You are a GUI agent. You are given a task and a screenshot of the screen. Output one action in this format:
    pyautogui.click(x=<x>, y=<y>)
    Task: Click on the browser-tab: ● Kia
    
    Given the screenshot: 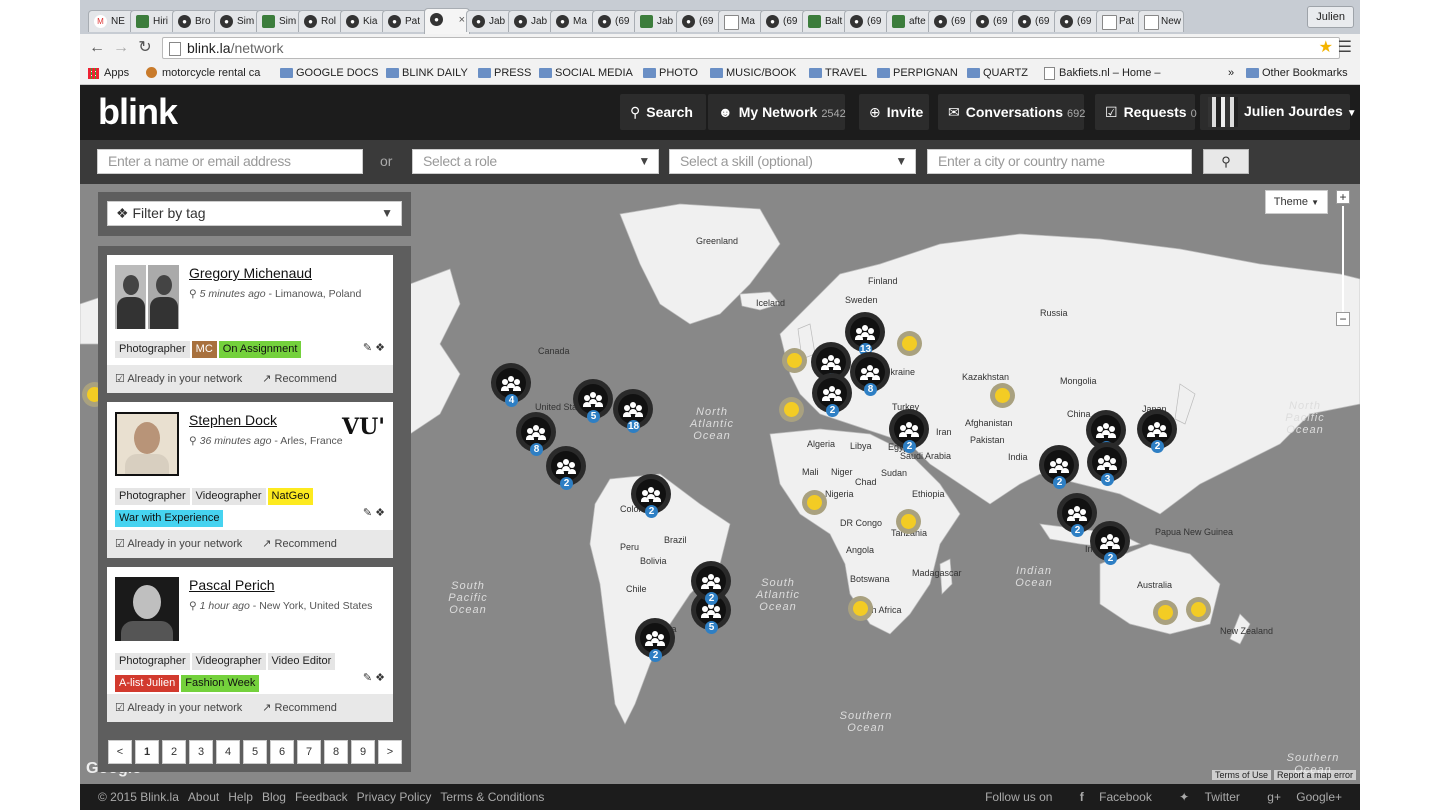 What is the action you would take?
    pyautogui.click(x=363, y=21)
    